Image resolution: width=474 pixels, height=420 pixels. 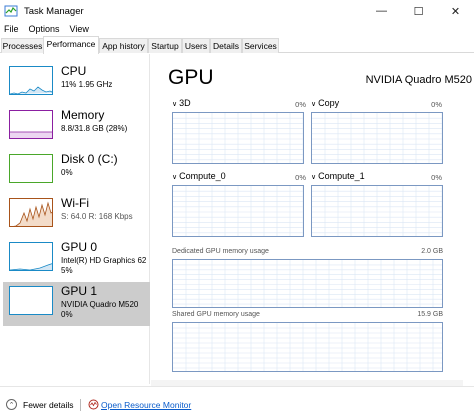 I want to click on close-button: ✕, so click(x=455, y=11).